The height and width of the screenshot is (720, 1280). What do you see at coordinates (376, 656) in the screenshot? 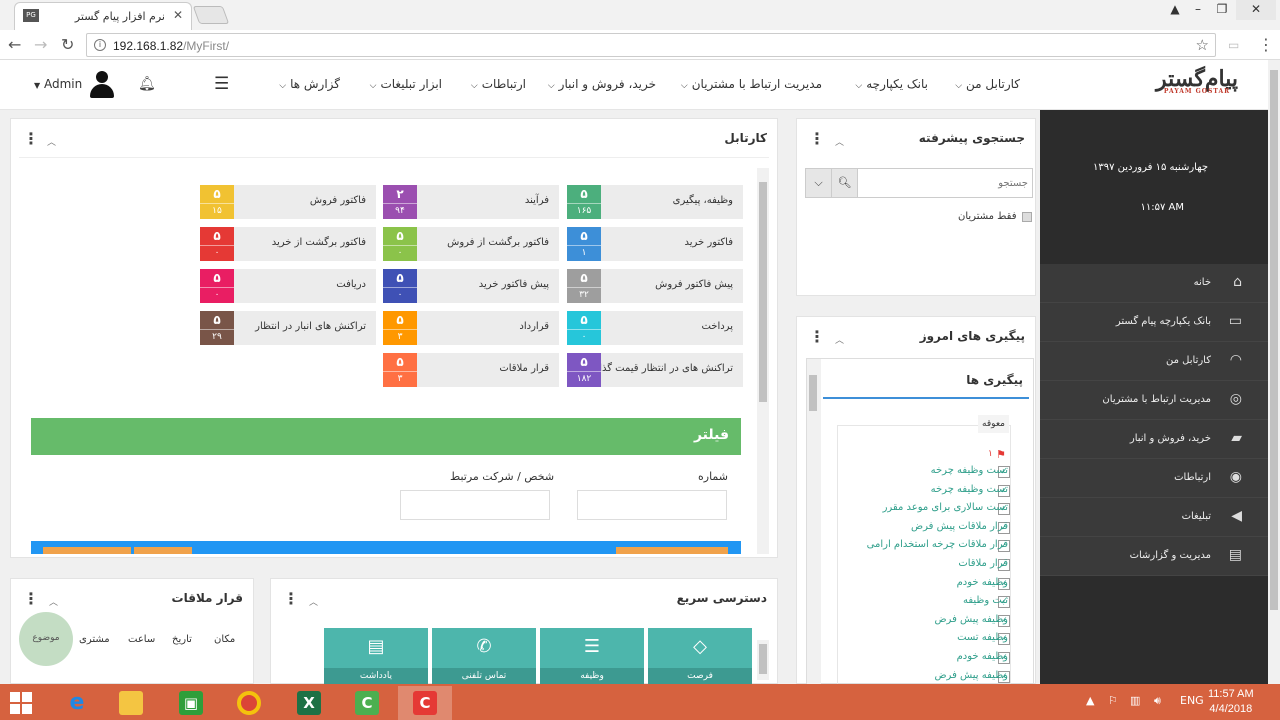
I see `quick-note-button: ▤ یادداشت` at bounding box center [376, 656].